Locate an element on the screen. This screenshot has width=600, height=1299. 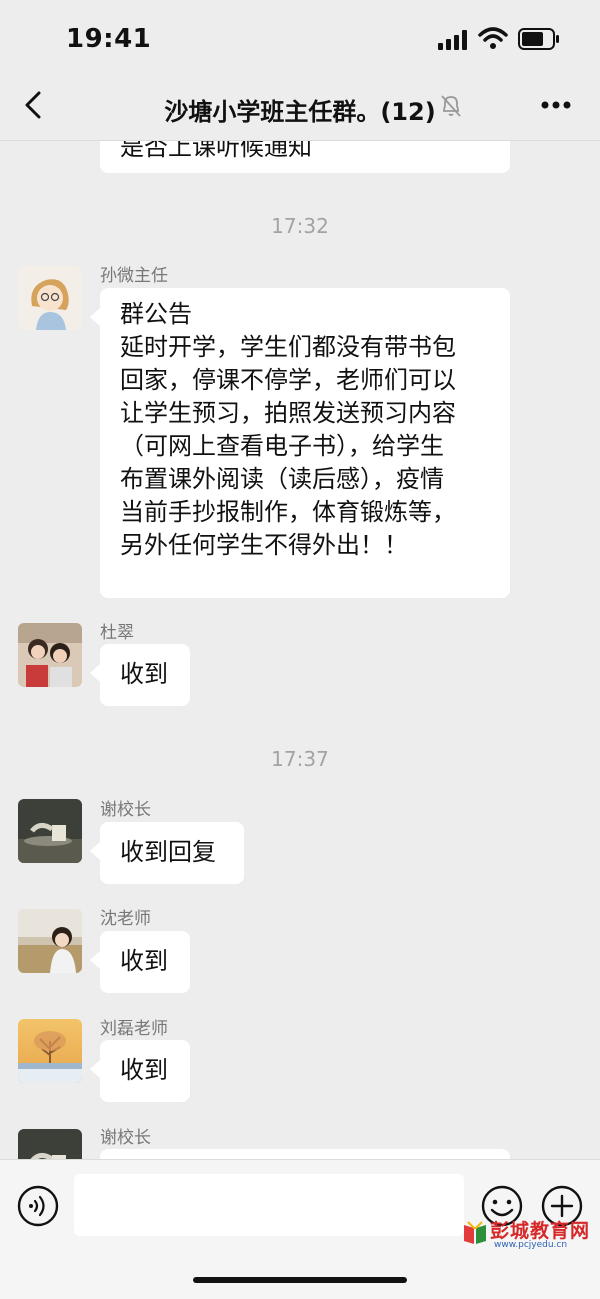
watermark-text: 彭城教育网 is located at coordinates (540, 1231).